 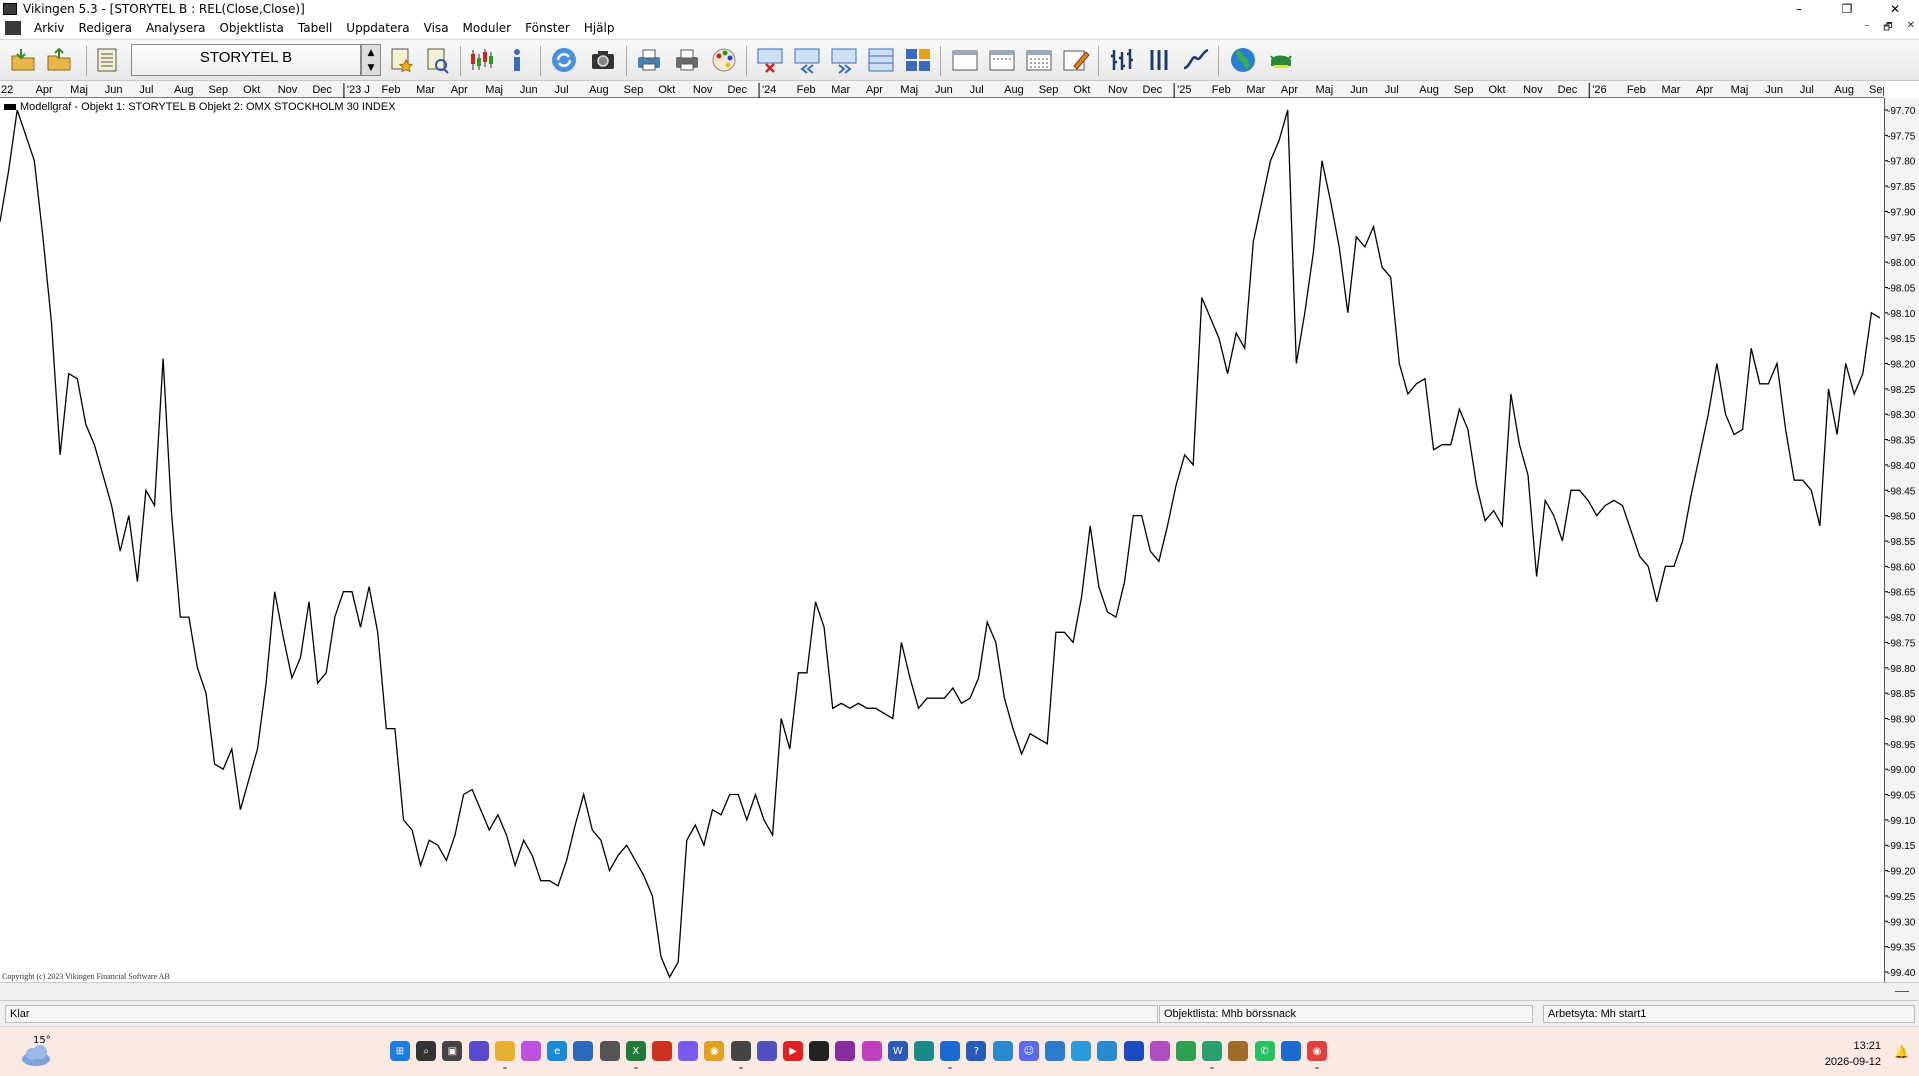 What do you see at coordinates (59, 60) in the screenshot?
I see `save-folder-icon` at bounding box center [59, 60].